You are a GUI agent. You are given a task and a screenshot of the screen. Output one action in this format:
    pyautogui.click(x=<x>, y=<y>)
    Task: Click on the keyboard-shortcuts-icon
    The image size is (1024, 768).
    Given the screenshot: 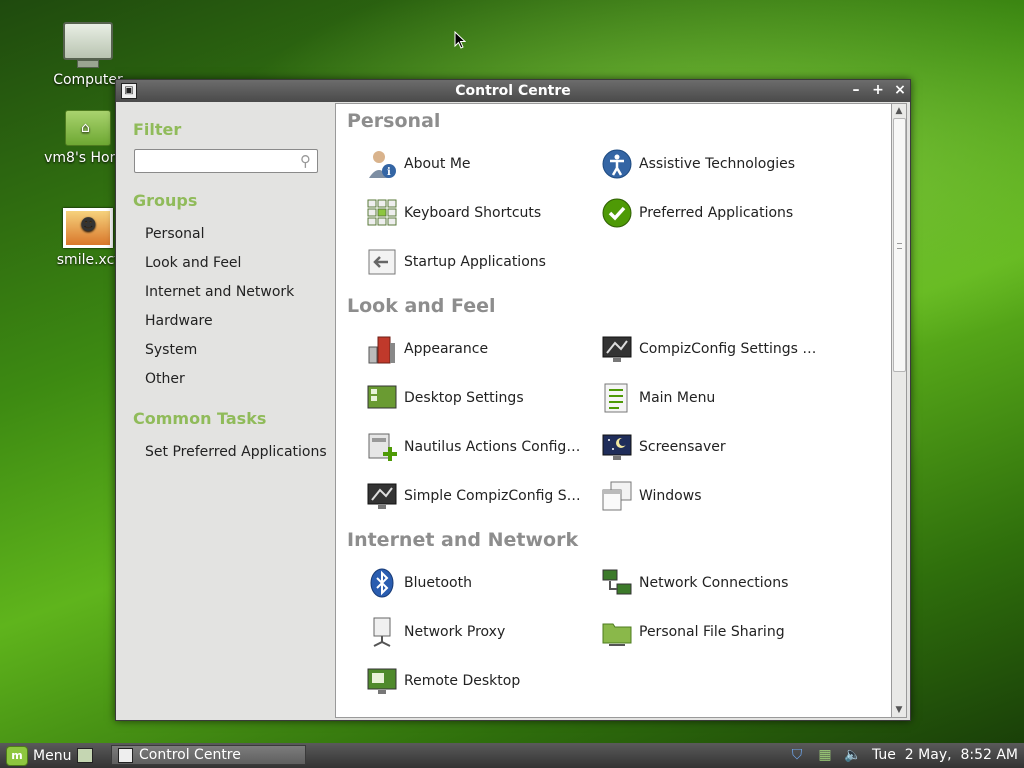 What is the action you would take?
    pyautogui.click(x=382, y=212)
    